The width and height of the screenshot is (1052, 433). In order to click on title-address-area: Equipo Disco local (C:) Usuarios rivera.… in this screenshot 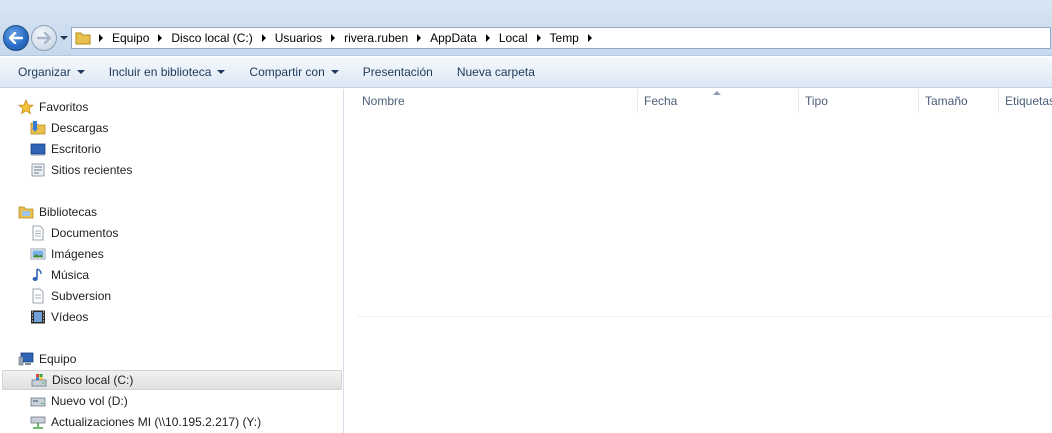, I will do `click(526, 28)`.